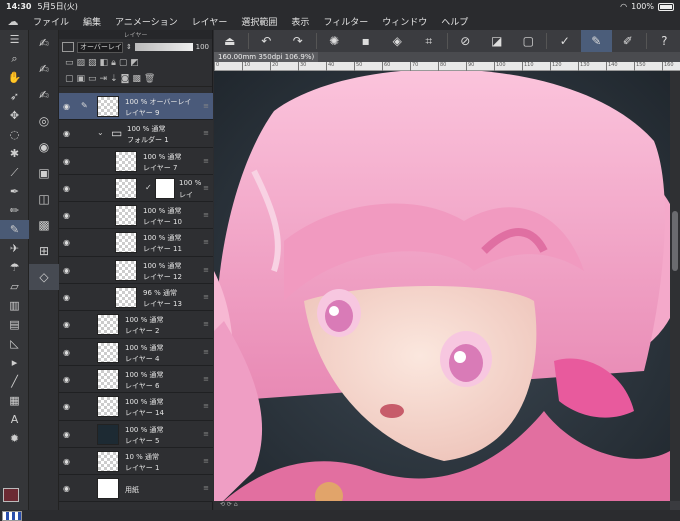  Describe the element at coordinates (44, 43) in the screenshot. I see `sub-tool-1-icon: ✍` at that location.